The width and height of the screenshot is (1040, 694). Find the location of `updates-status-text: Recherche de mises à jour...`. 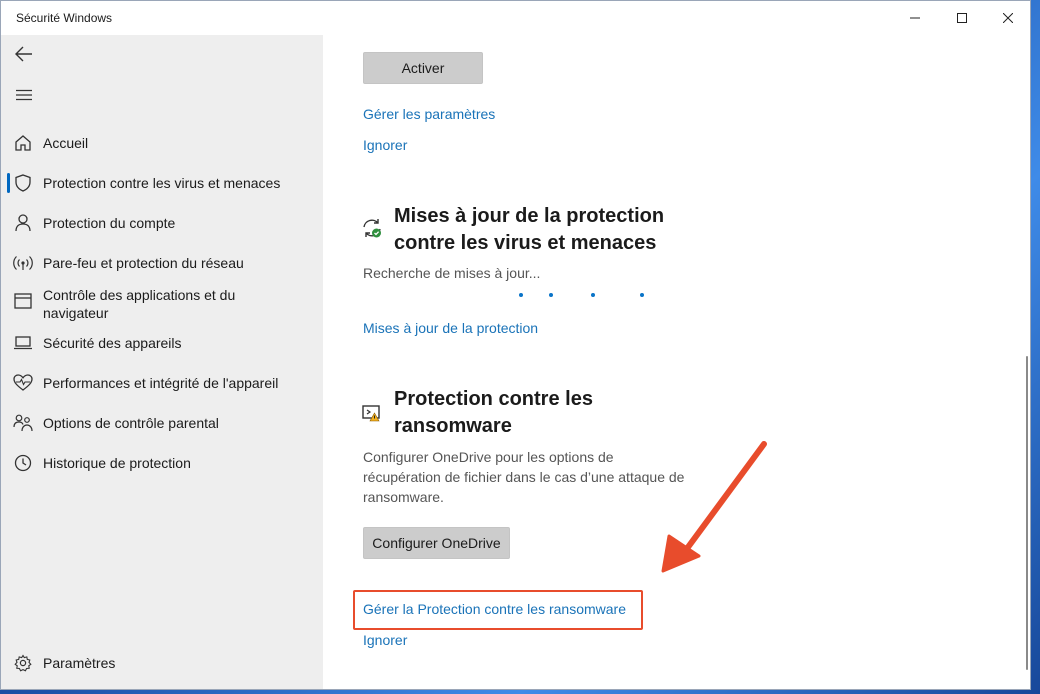

updates-status-text: Recherche de mises à jour... is located at coordinates (452, 273).